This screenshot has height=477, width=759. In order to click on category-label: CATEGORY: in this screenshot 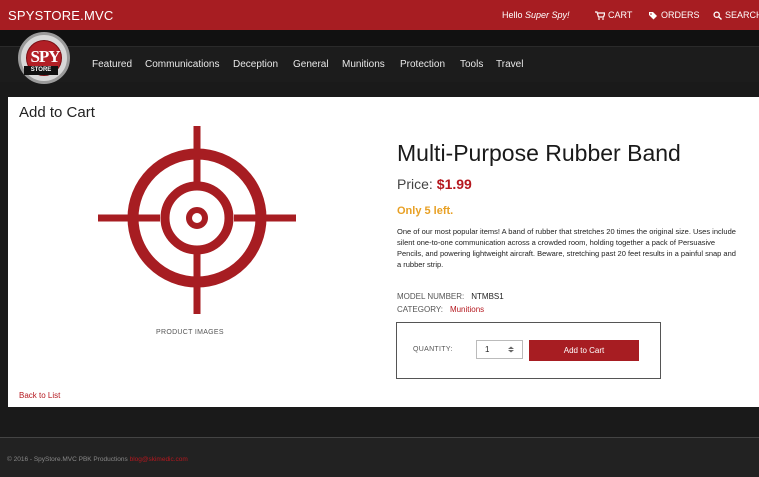, I will do `click(420, 309)`.